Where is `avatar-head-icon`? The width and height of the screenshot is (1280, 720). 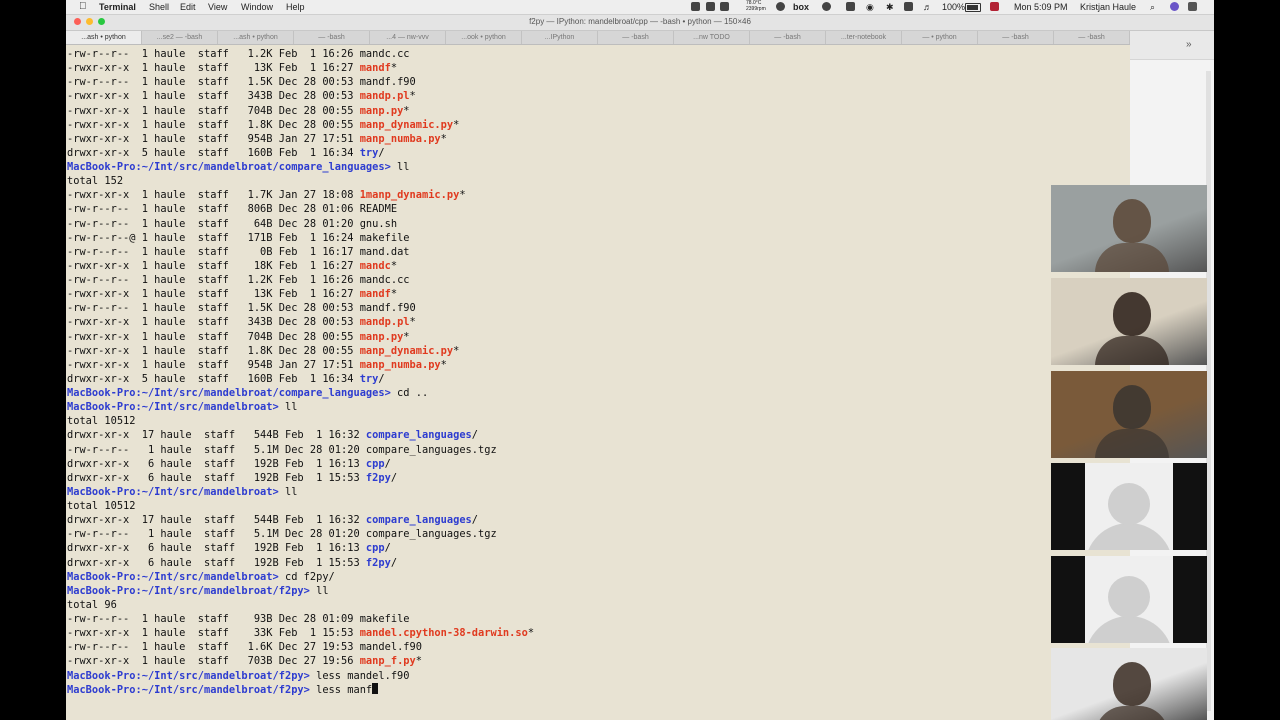 avatar-head-icon is located at coordinates (1129, 504).